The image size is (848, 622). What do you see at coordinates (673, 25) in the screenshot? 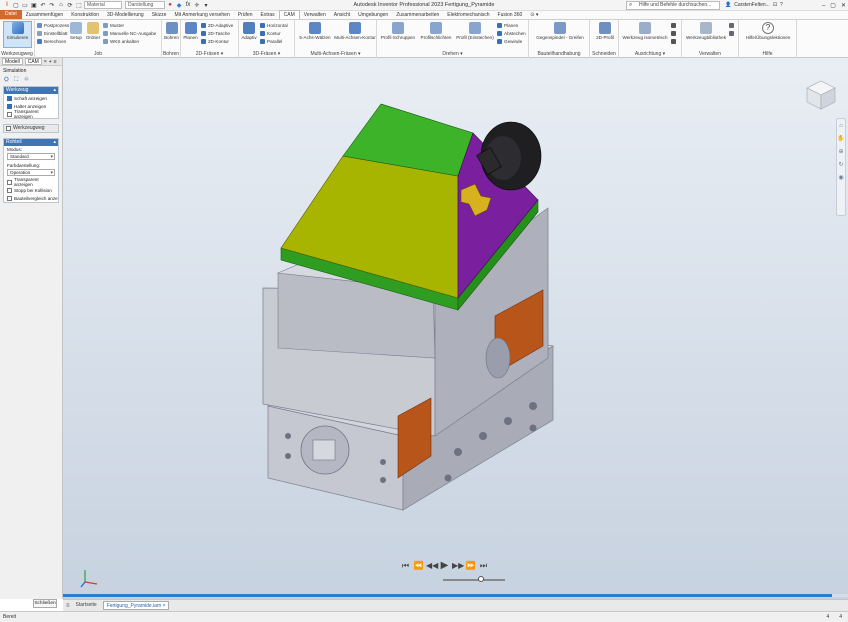
I see `orient-top-button` at bounding box center [673, 25].